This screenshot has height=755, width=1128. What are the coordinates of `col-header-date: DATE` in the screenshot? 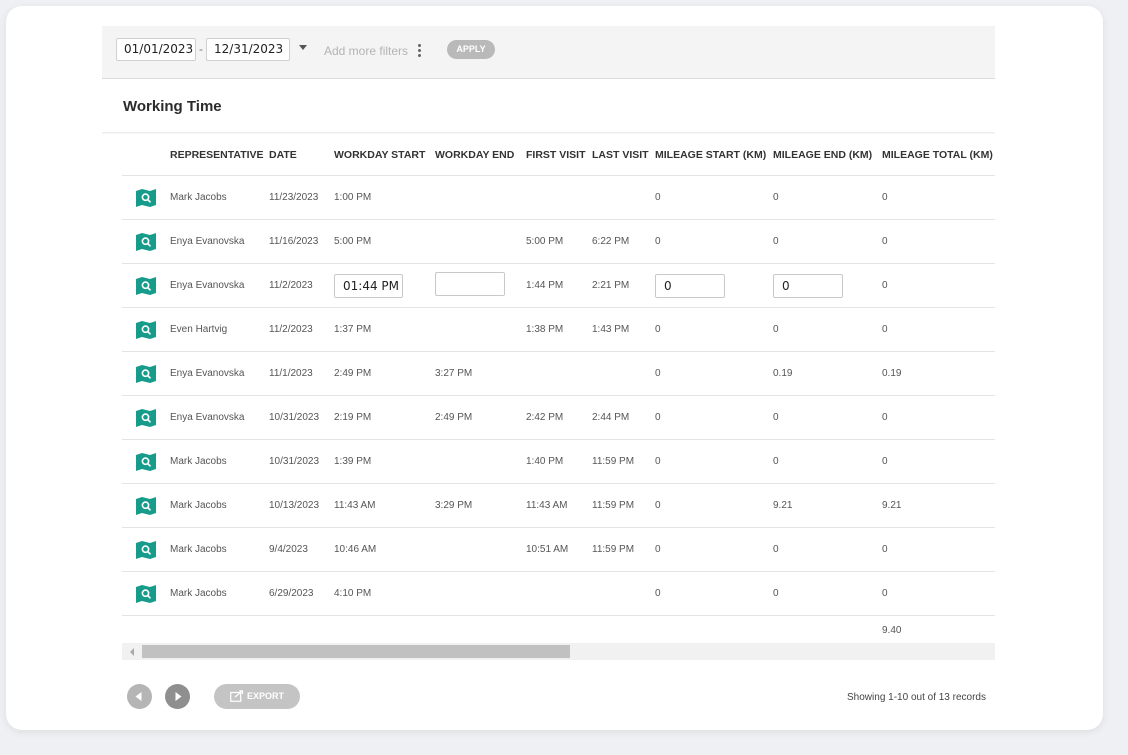 It's located at (301, 155).